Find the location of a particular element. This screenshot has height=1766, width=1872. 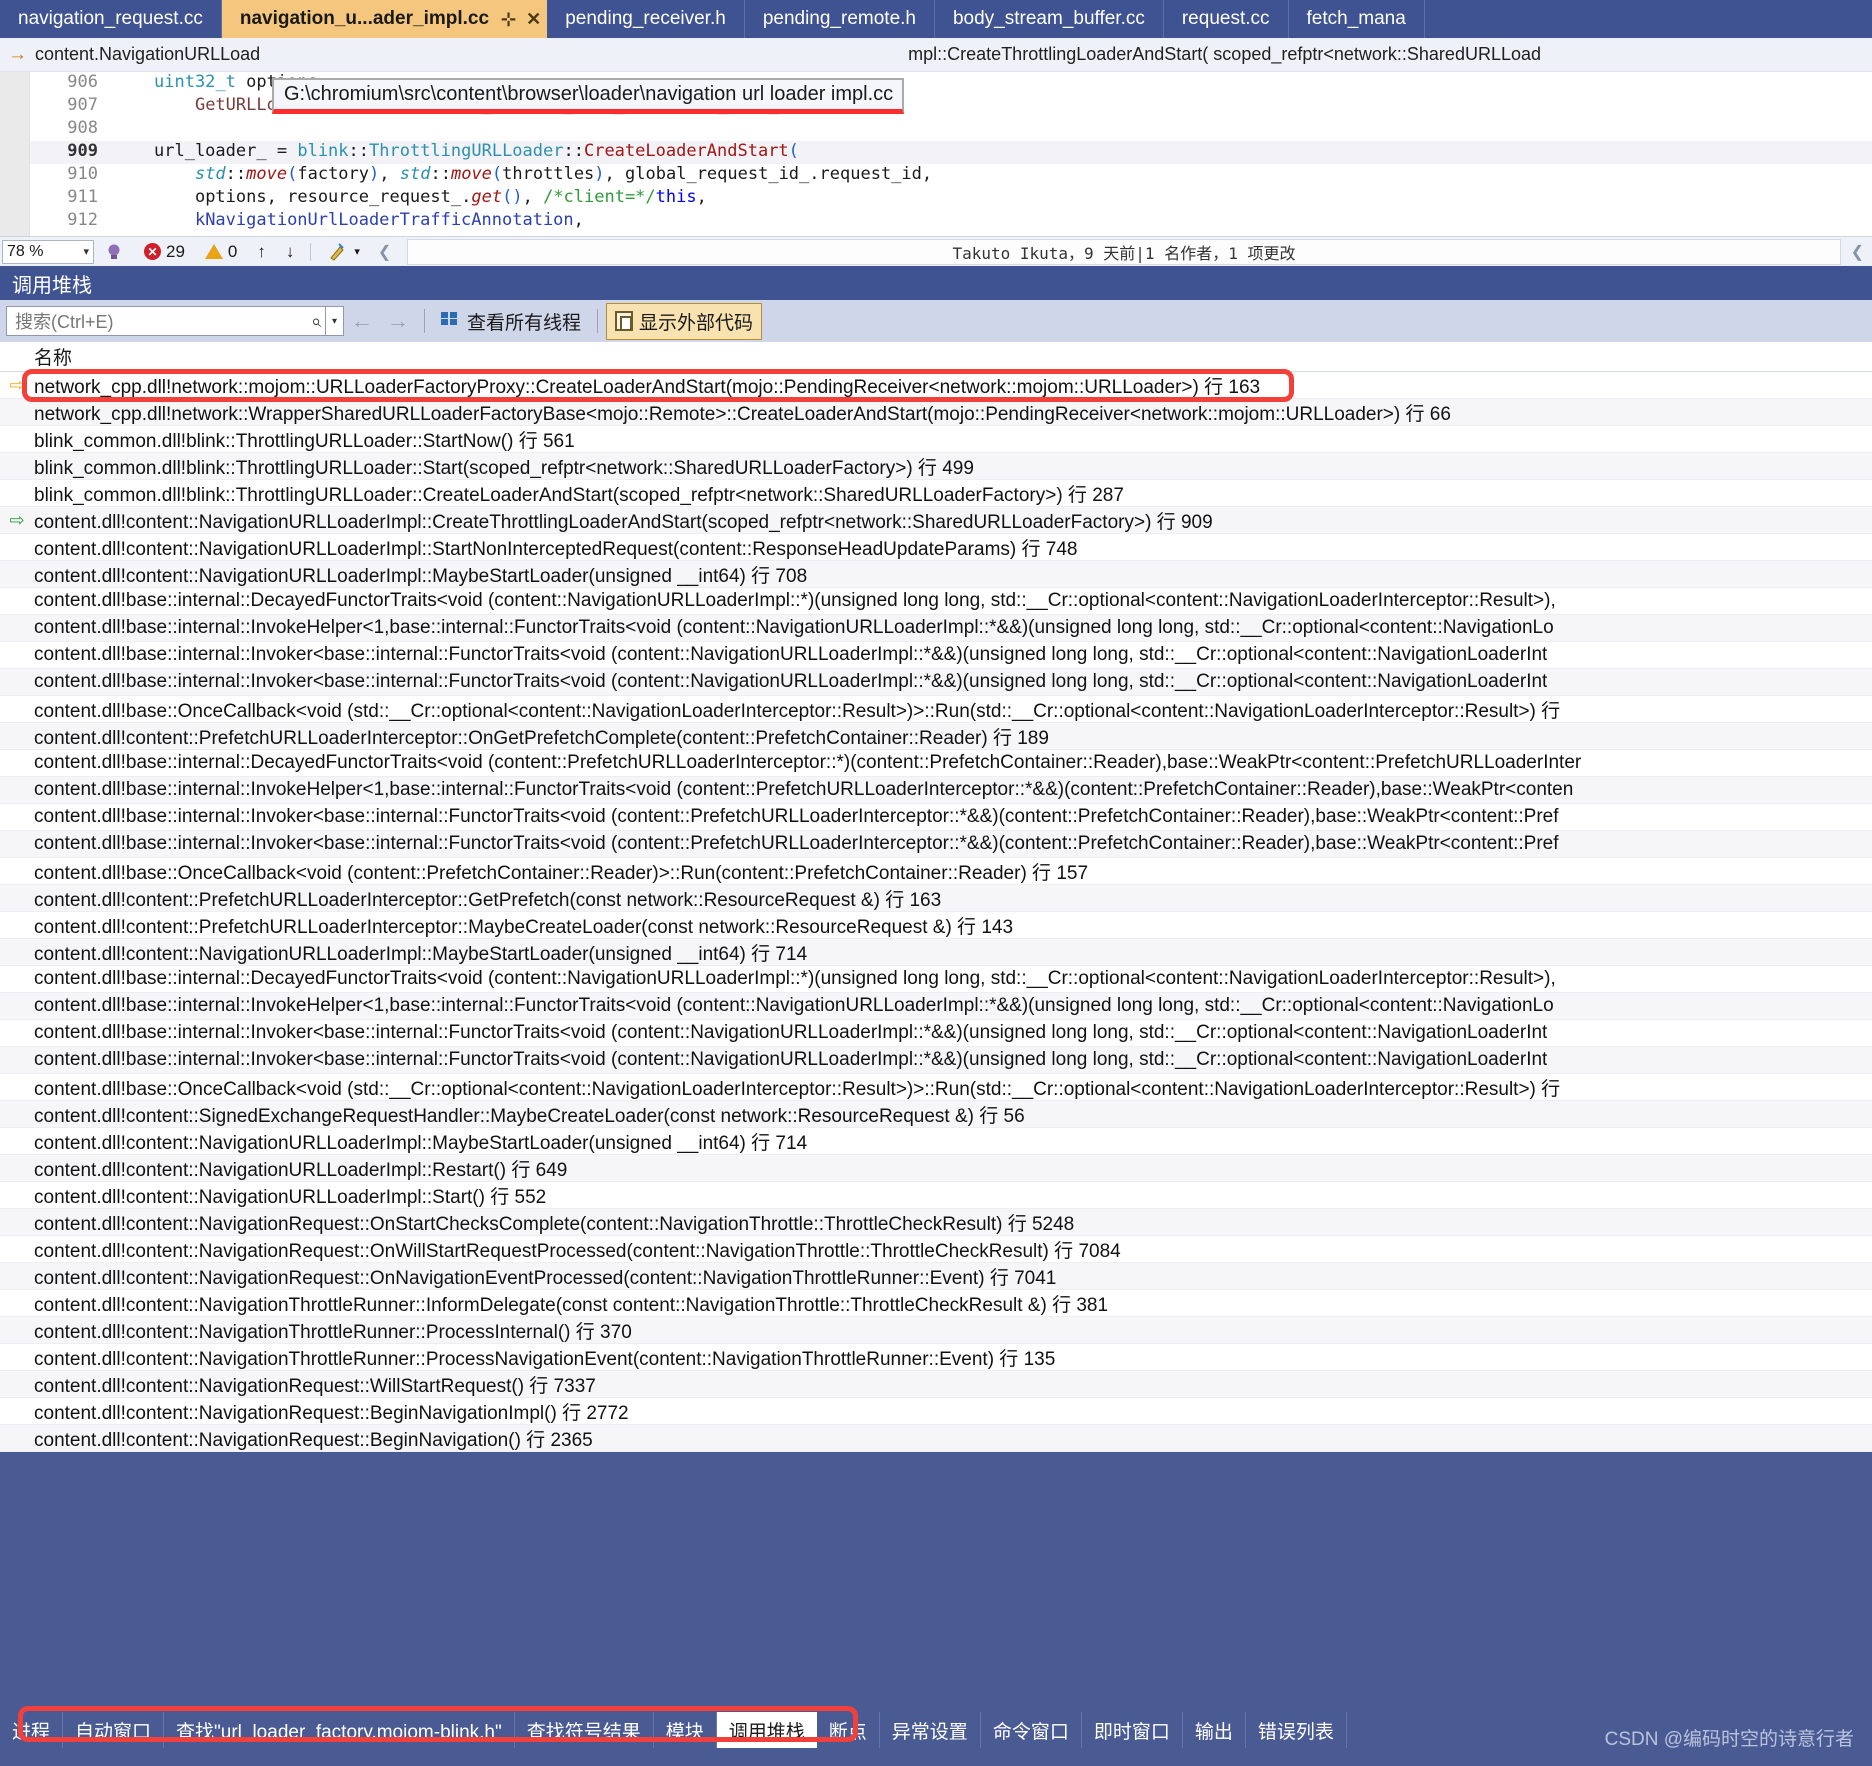

bottom-tab-0: 进程 is located at coordinates (32, 1730).